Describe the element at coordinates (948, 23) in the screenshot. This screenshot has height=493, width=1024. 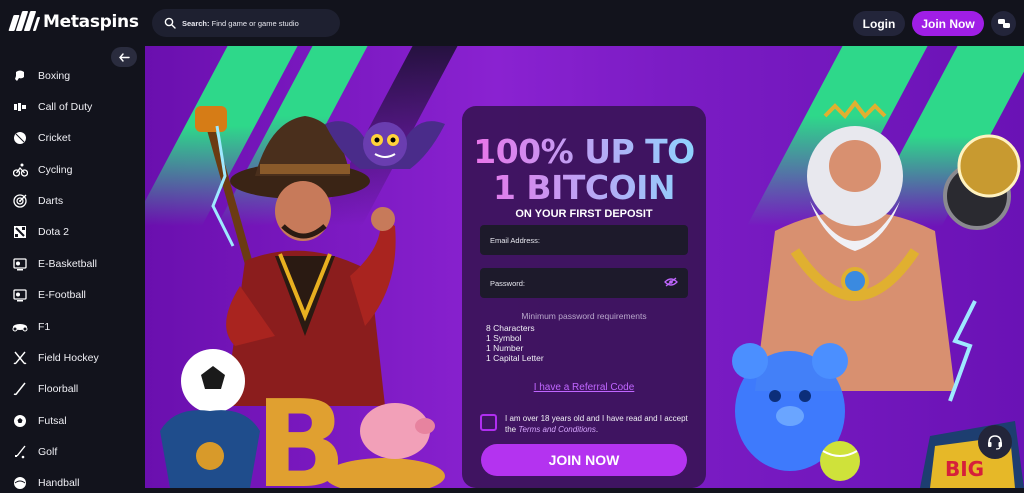
I see `join-now-button: Join Now` at that location.